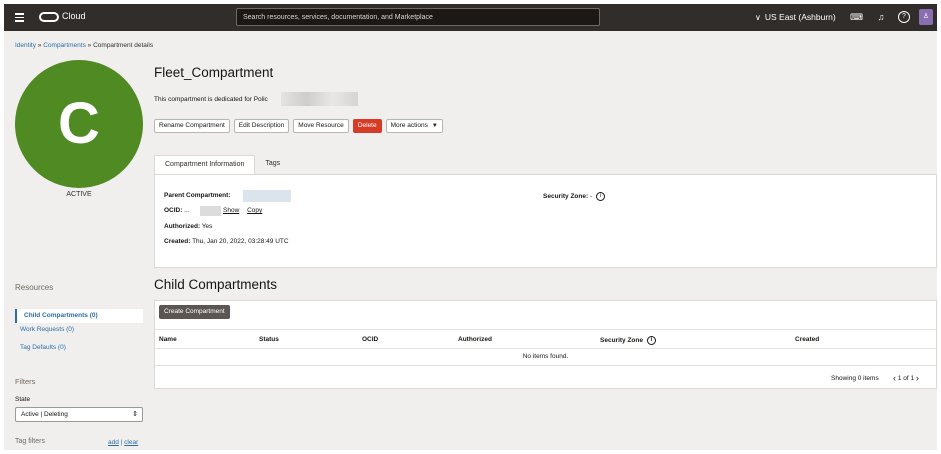 This screenshot has width=941, height=454. Describe the element at coordinates (30, 441) in the screenshot. I see `tag-filters-heading: Tag filters` at that location.